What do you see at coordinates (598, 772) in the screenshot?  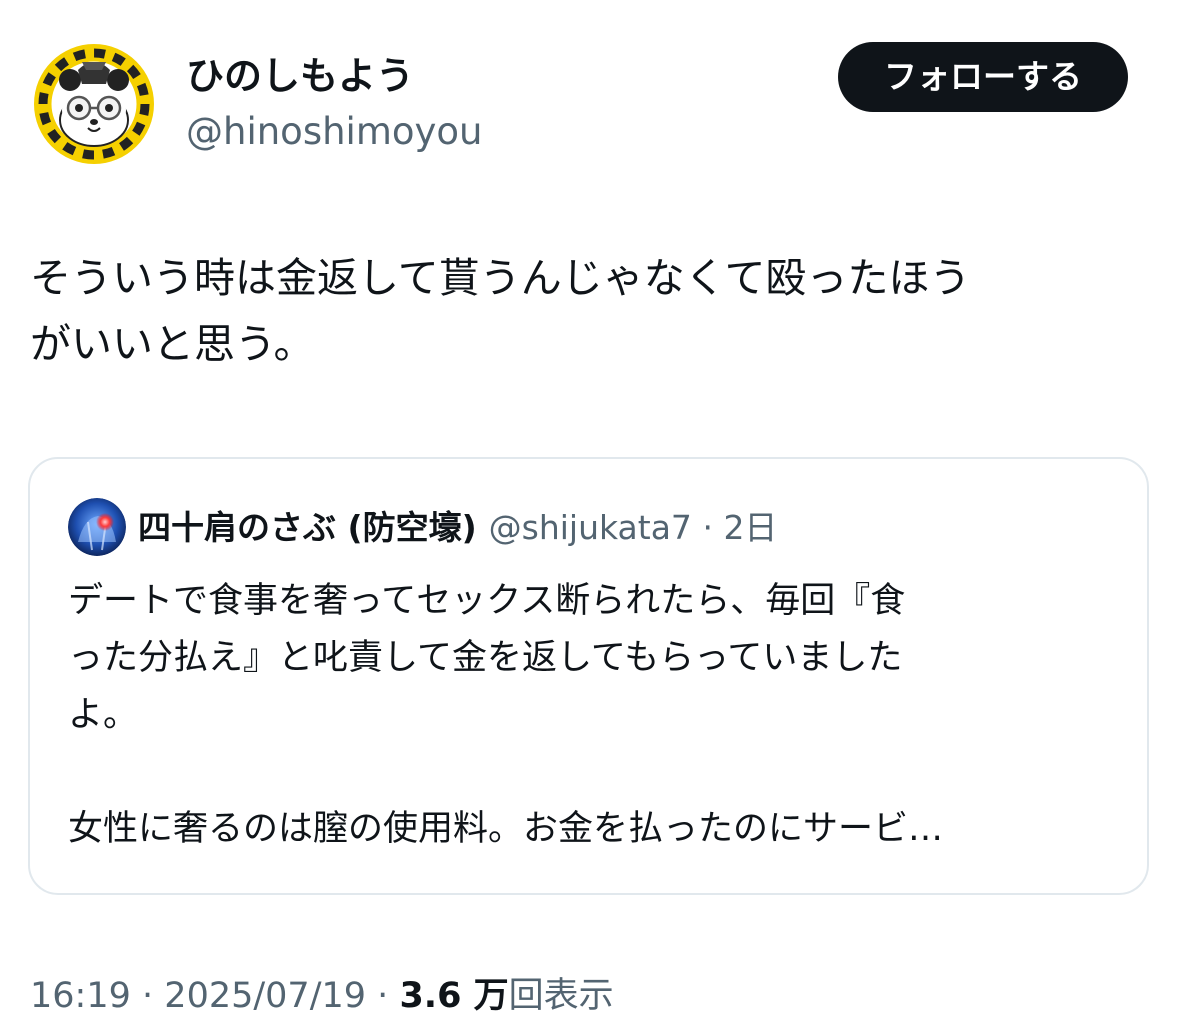 I see `quoted-text-blank-line` at bounding box center [598, 772].